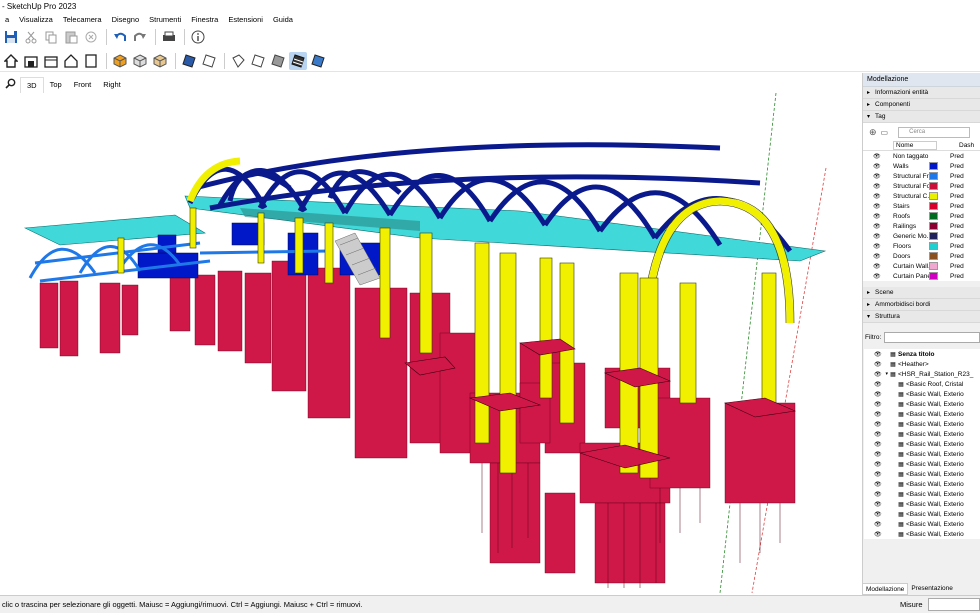 Image resolution: width=980 pixels, height=613 pixels. What do you see at coordinates (922, 384) in the screenshot?
I see `outliner-item: 👁 ▦ <Basic Roof, Cristal` at bounding box center [922, 384].